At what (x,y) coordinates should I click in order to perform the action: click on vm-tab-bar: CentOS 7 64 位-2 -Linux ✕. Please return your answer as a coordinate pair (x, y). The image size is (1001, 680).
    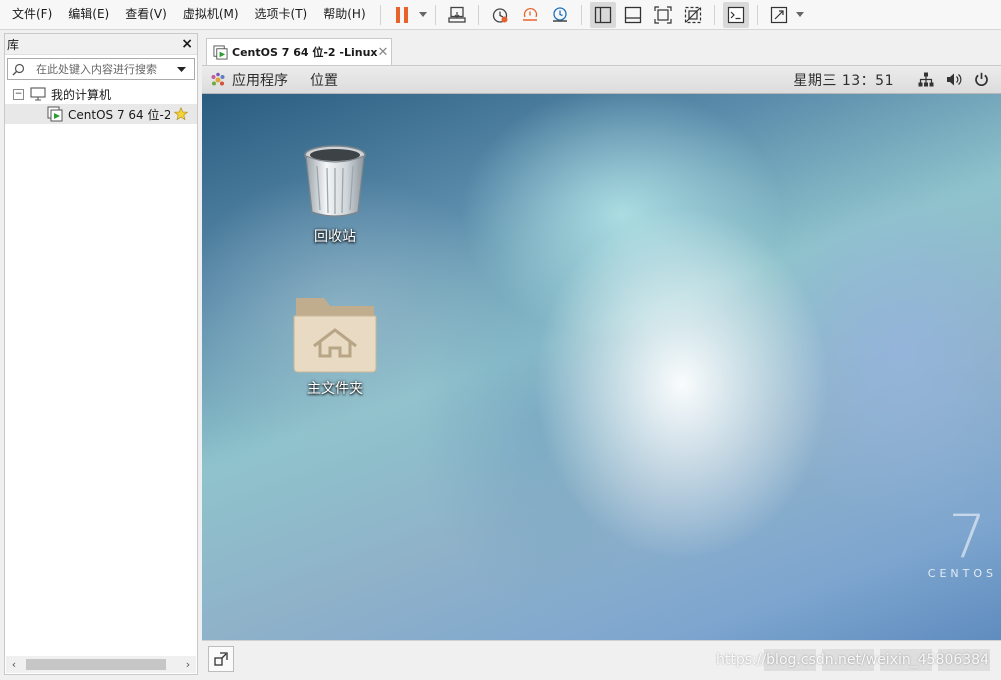
    Looking at the image, I should click on (601, 49).